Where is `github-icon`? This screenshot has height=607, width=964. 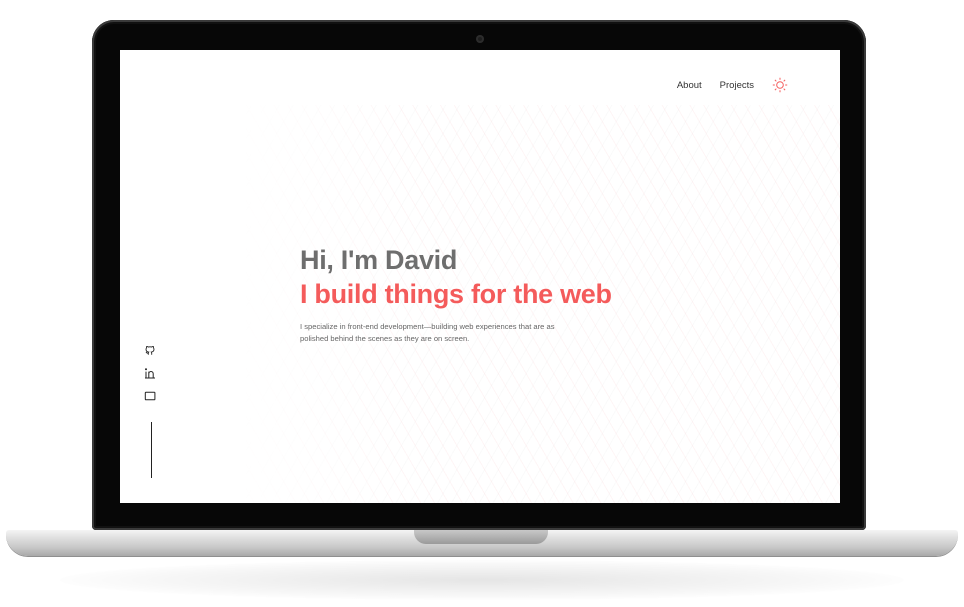 github-icon is located at coordinates (150, 349).